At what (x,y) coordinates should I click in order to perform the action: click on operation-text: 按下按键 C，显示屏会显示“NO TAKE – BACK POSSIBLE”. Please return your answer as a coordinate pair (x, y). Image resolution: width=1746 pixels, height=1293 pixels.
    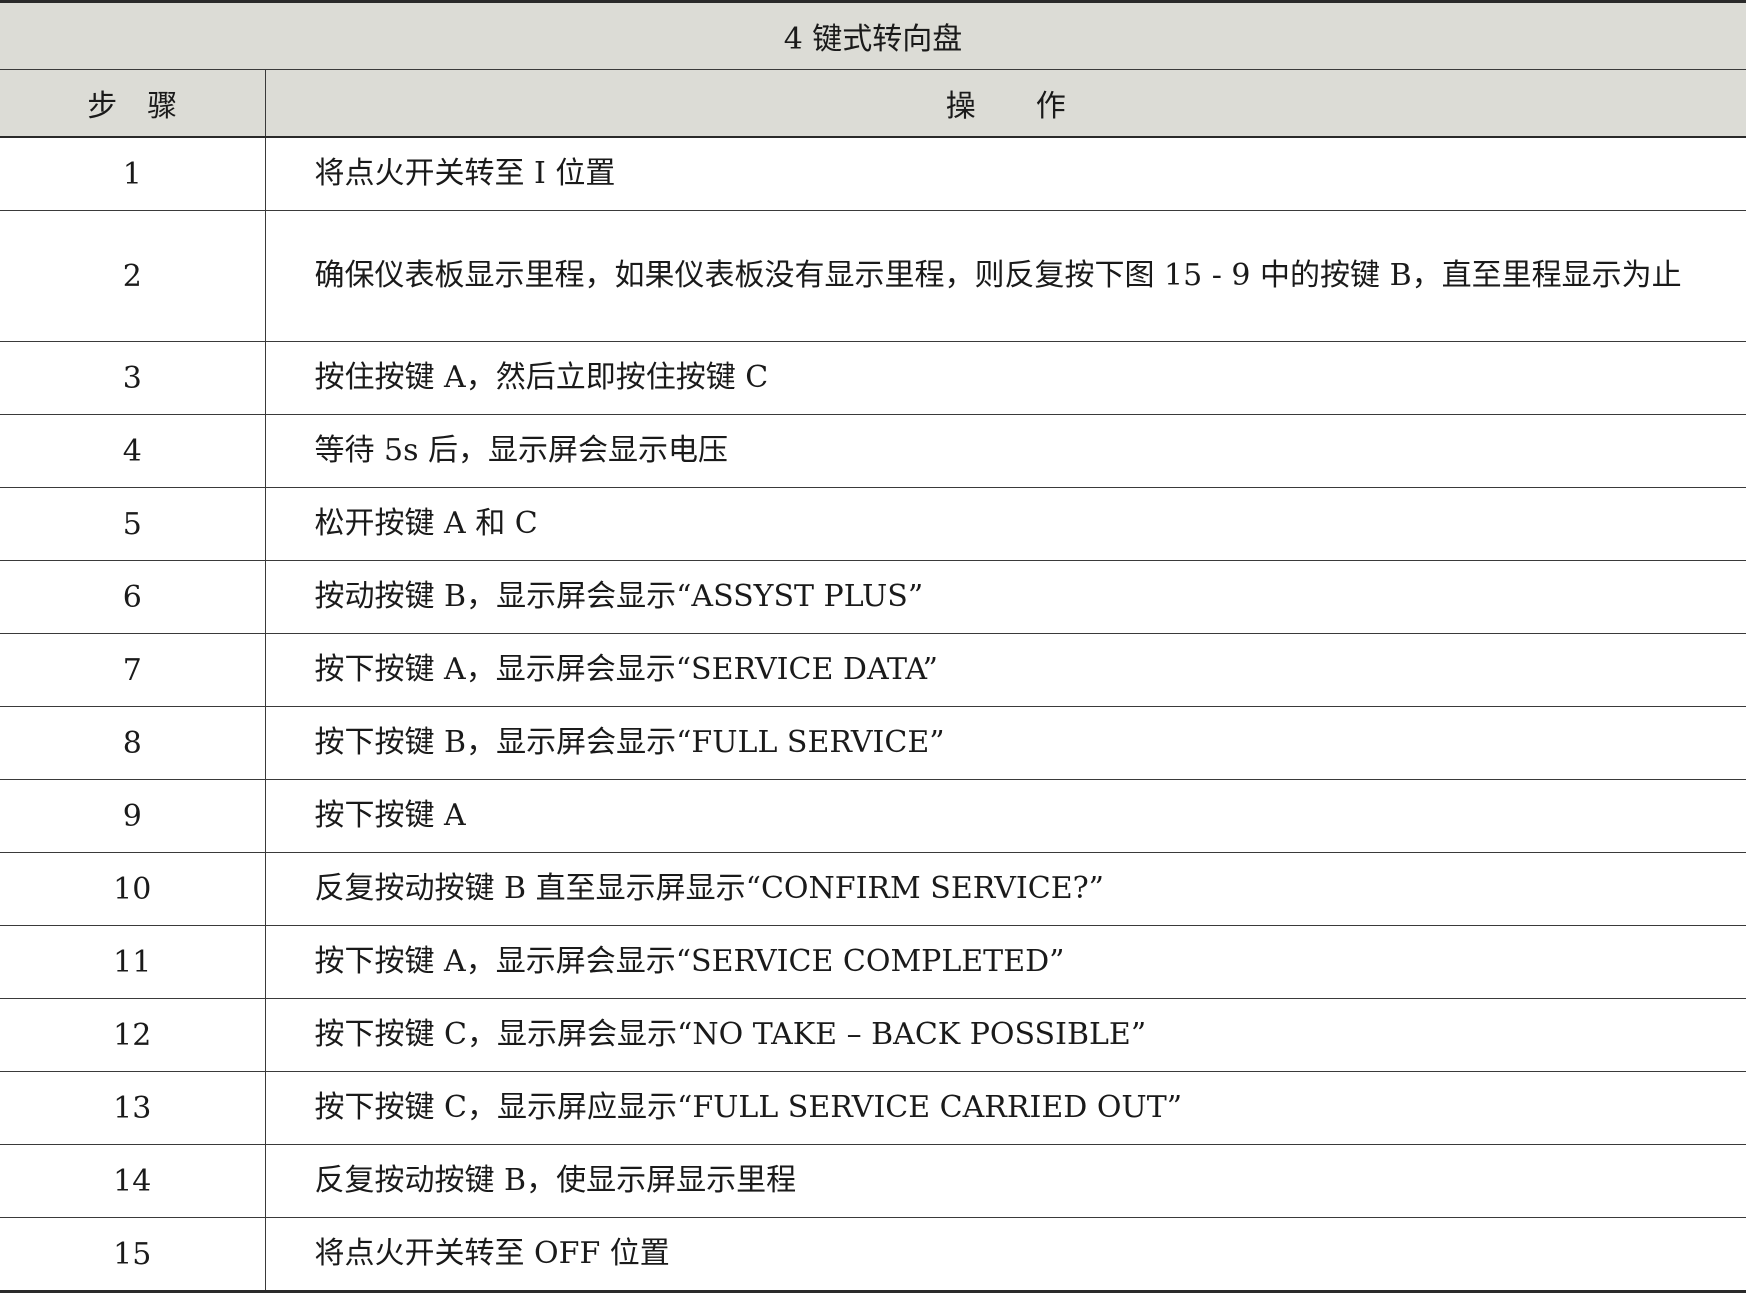
    Looking at the image, I should click on (1005, 1035).